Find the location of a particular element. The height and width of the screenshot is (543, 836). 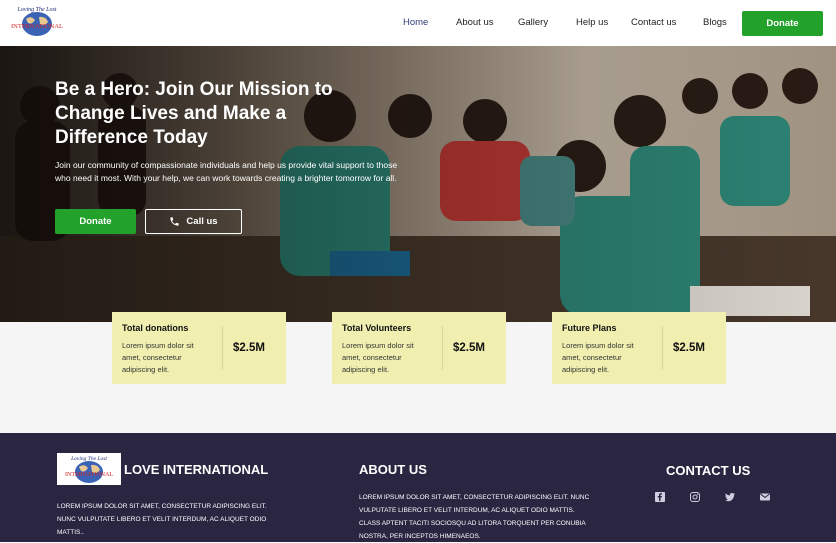

stat-title: Total donations is located at coordinates (155, 328).